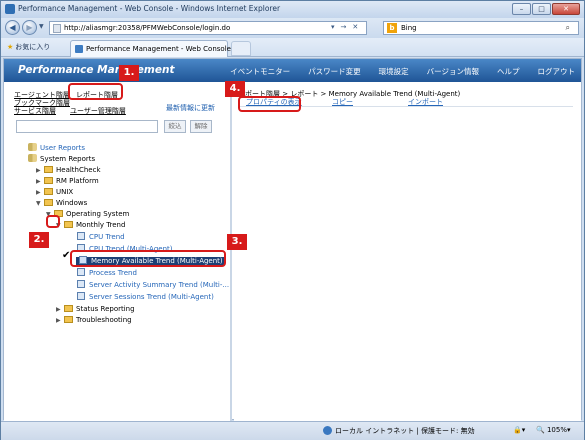  I want to click on protected-mode-icon: 🔒▾, so click(519, 430).